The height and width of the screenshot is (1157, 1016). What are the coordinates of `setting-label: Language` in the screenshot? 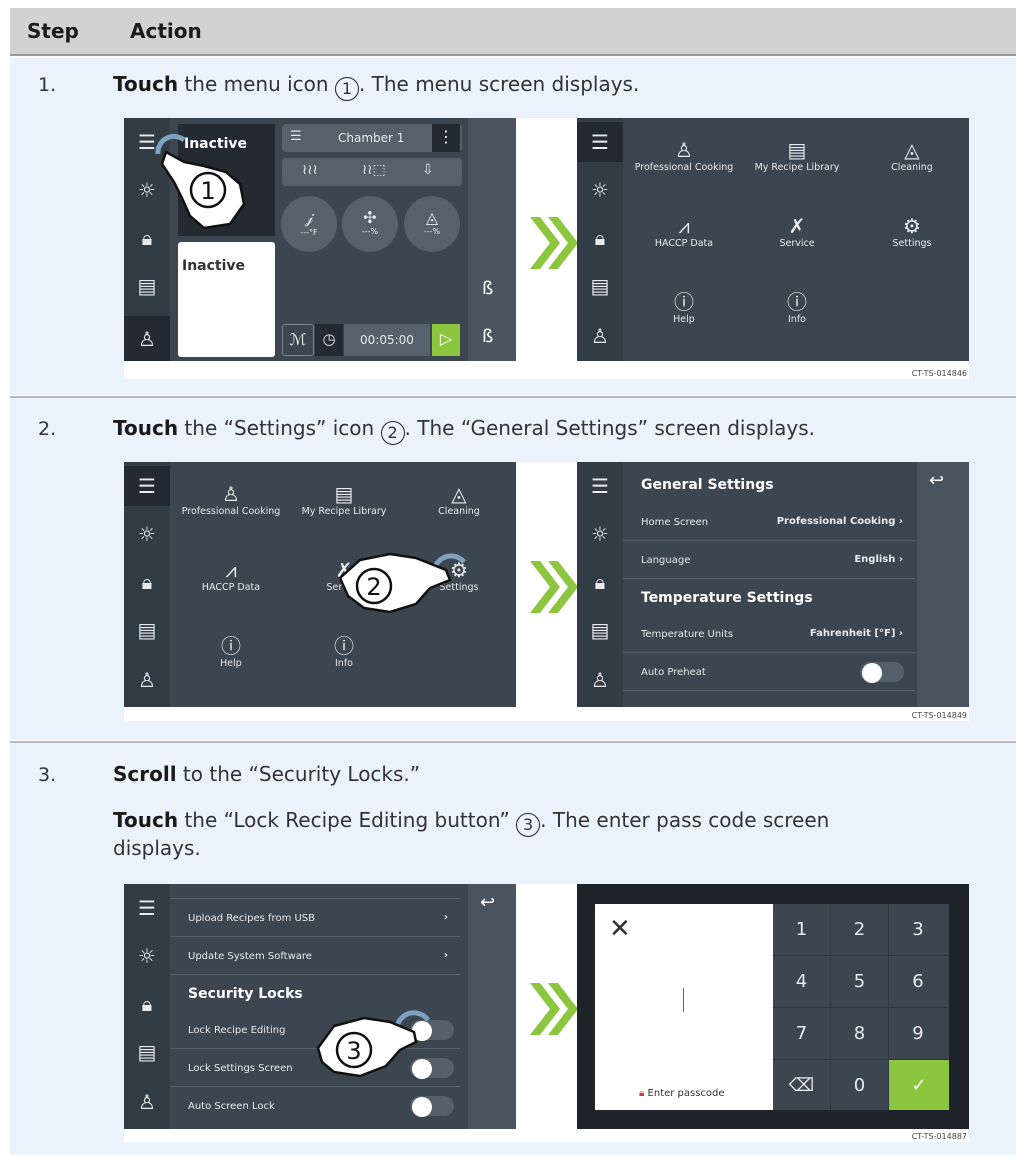 It's located at (666, 560).